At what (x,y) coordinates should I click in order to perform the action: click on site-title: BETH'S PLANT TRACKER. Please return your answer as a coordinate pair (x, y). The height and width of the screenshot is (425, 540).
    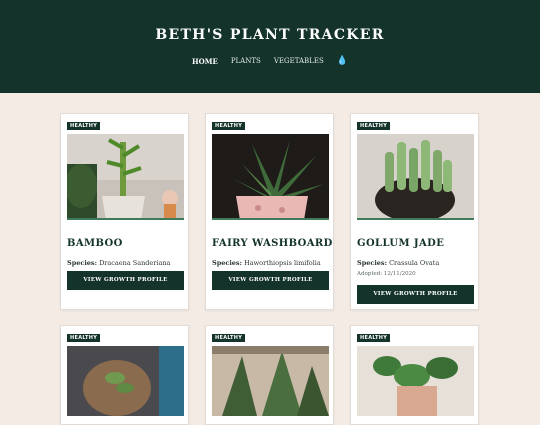
    Looking at the image, I should click on (270, 35).